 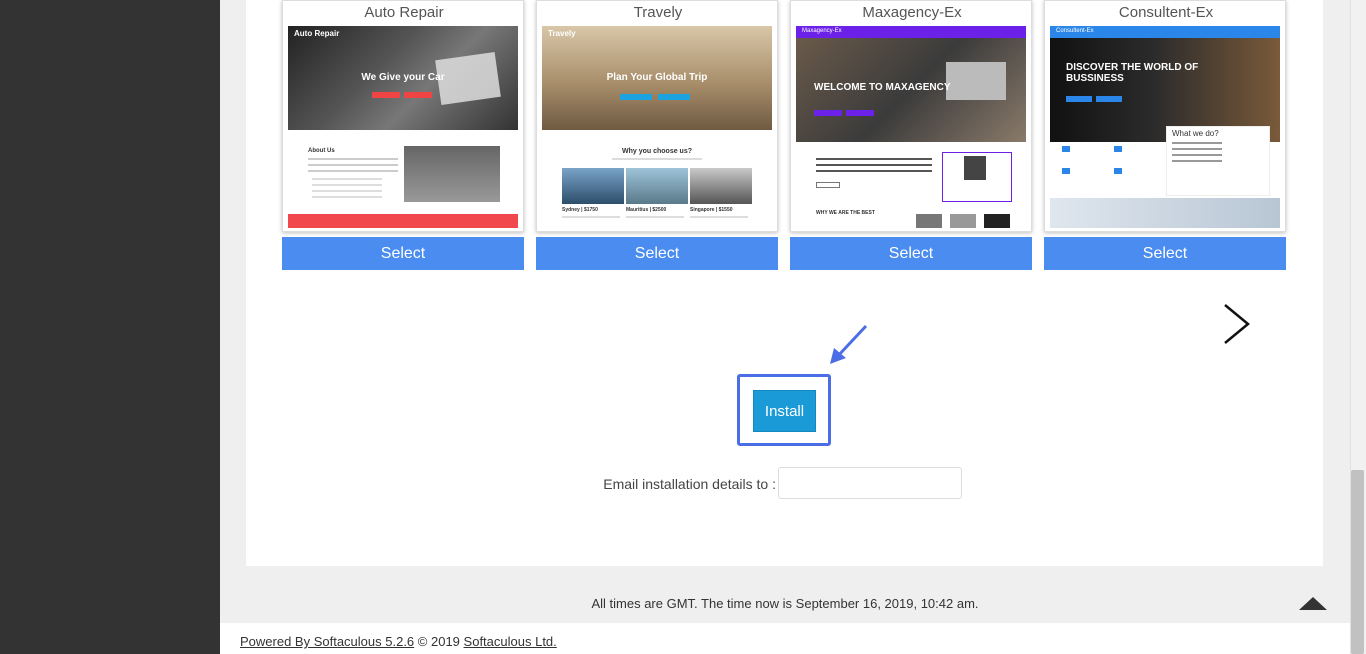 I want to click on thumb-city-label: Sydney | $1750, so click(x=580, y=210).